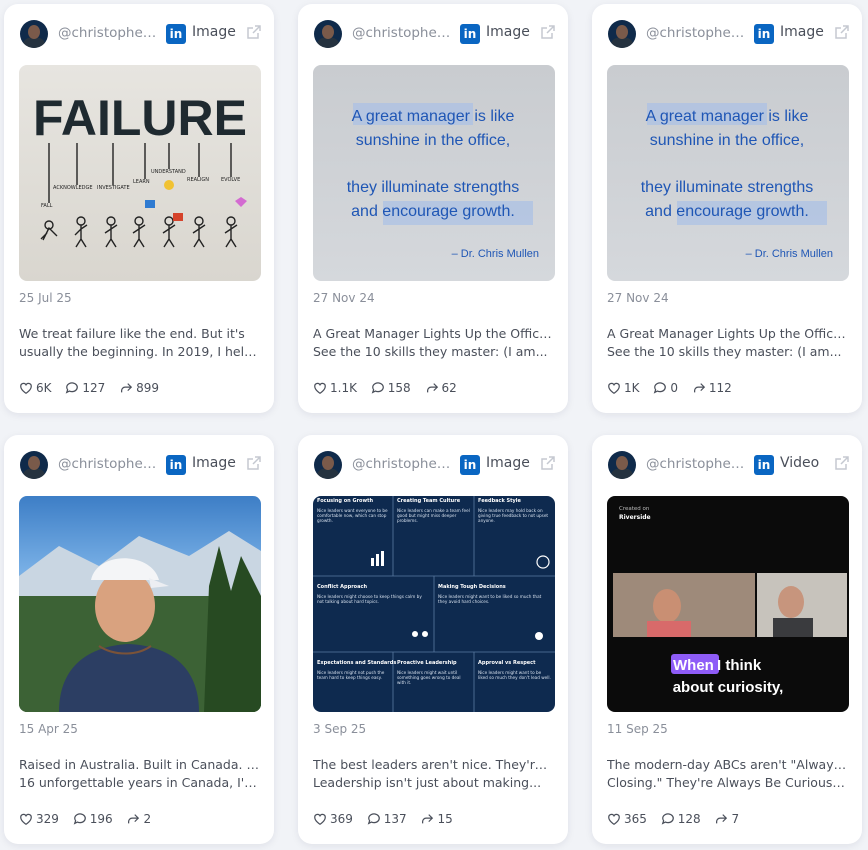 The height and width of the screenshot is (850, 868). I want to click on lightbulb-icon, so click(169, 185).